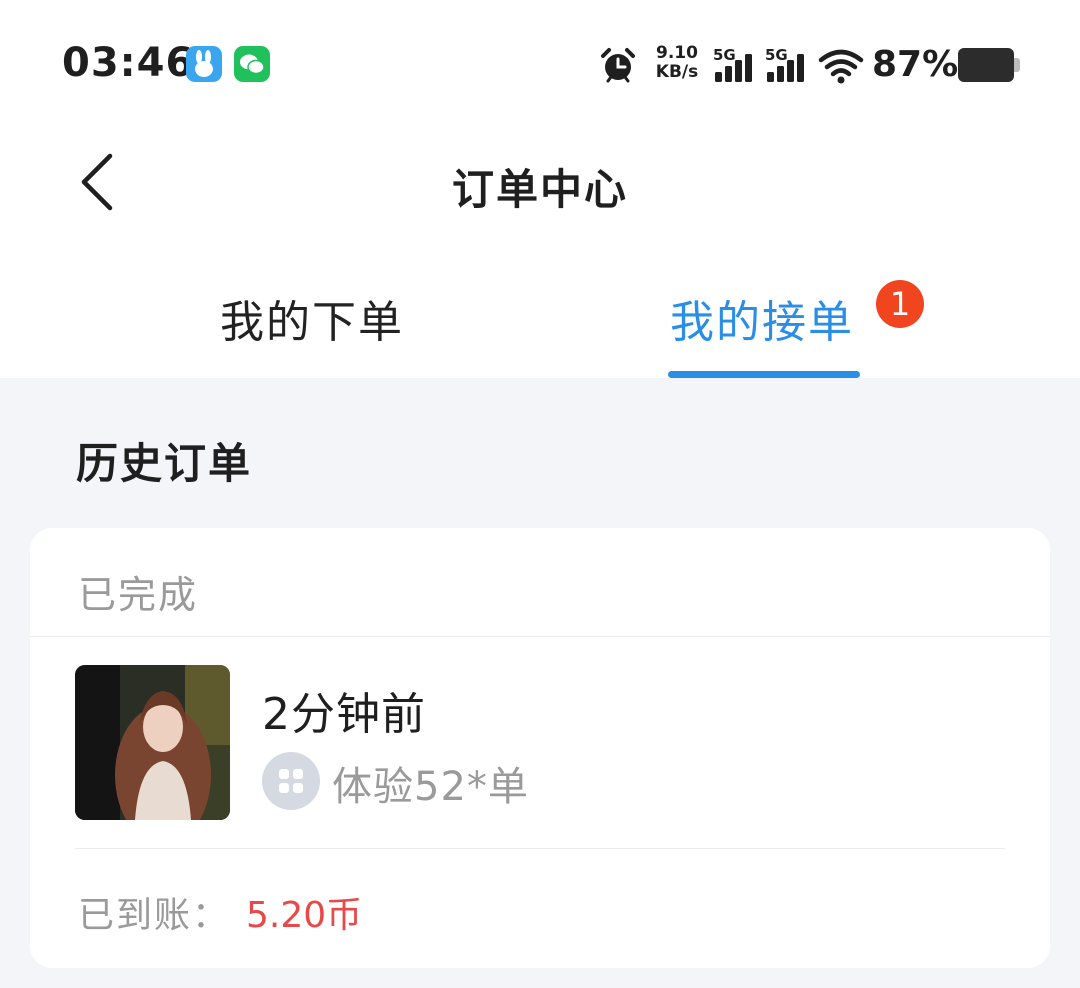  Describe the element at coordinates (152, 742) in the screenshot. I see `order-thumbnail` at that location.